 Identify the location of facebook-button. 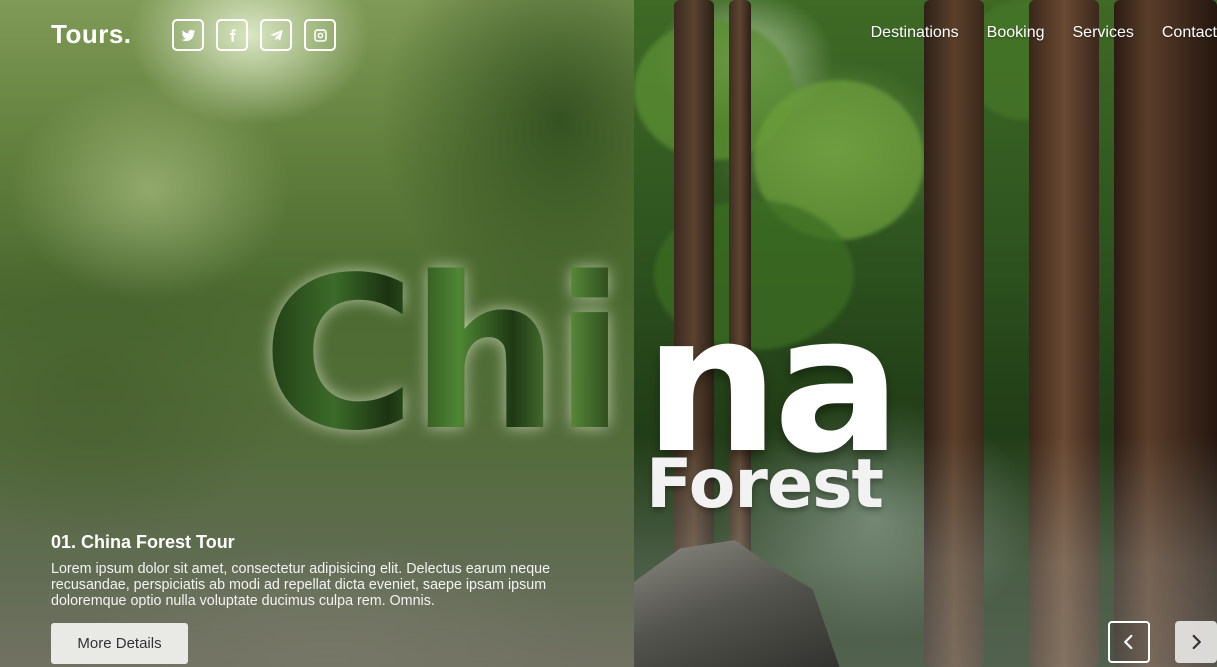
(232, 35).